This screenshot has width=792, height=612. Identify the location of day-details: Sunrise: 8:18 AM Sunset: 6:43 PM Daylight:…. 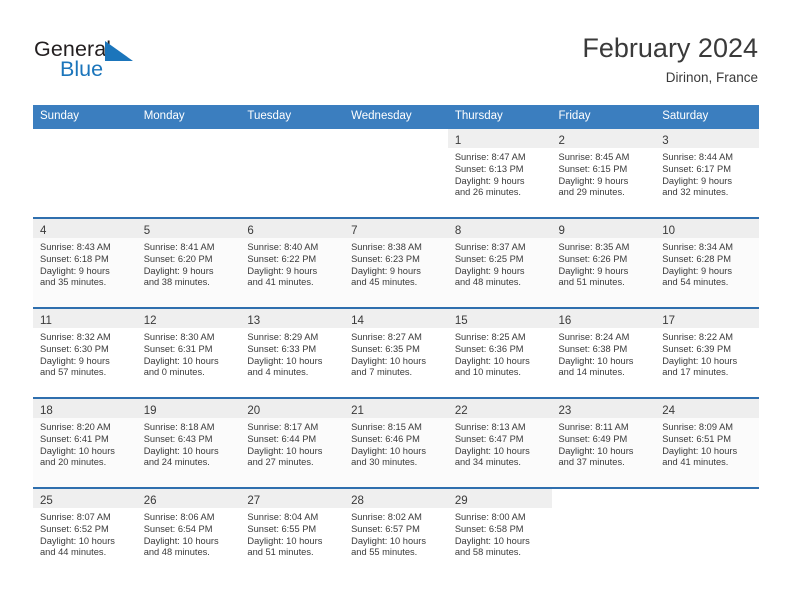
(189, 443).